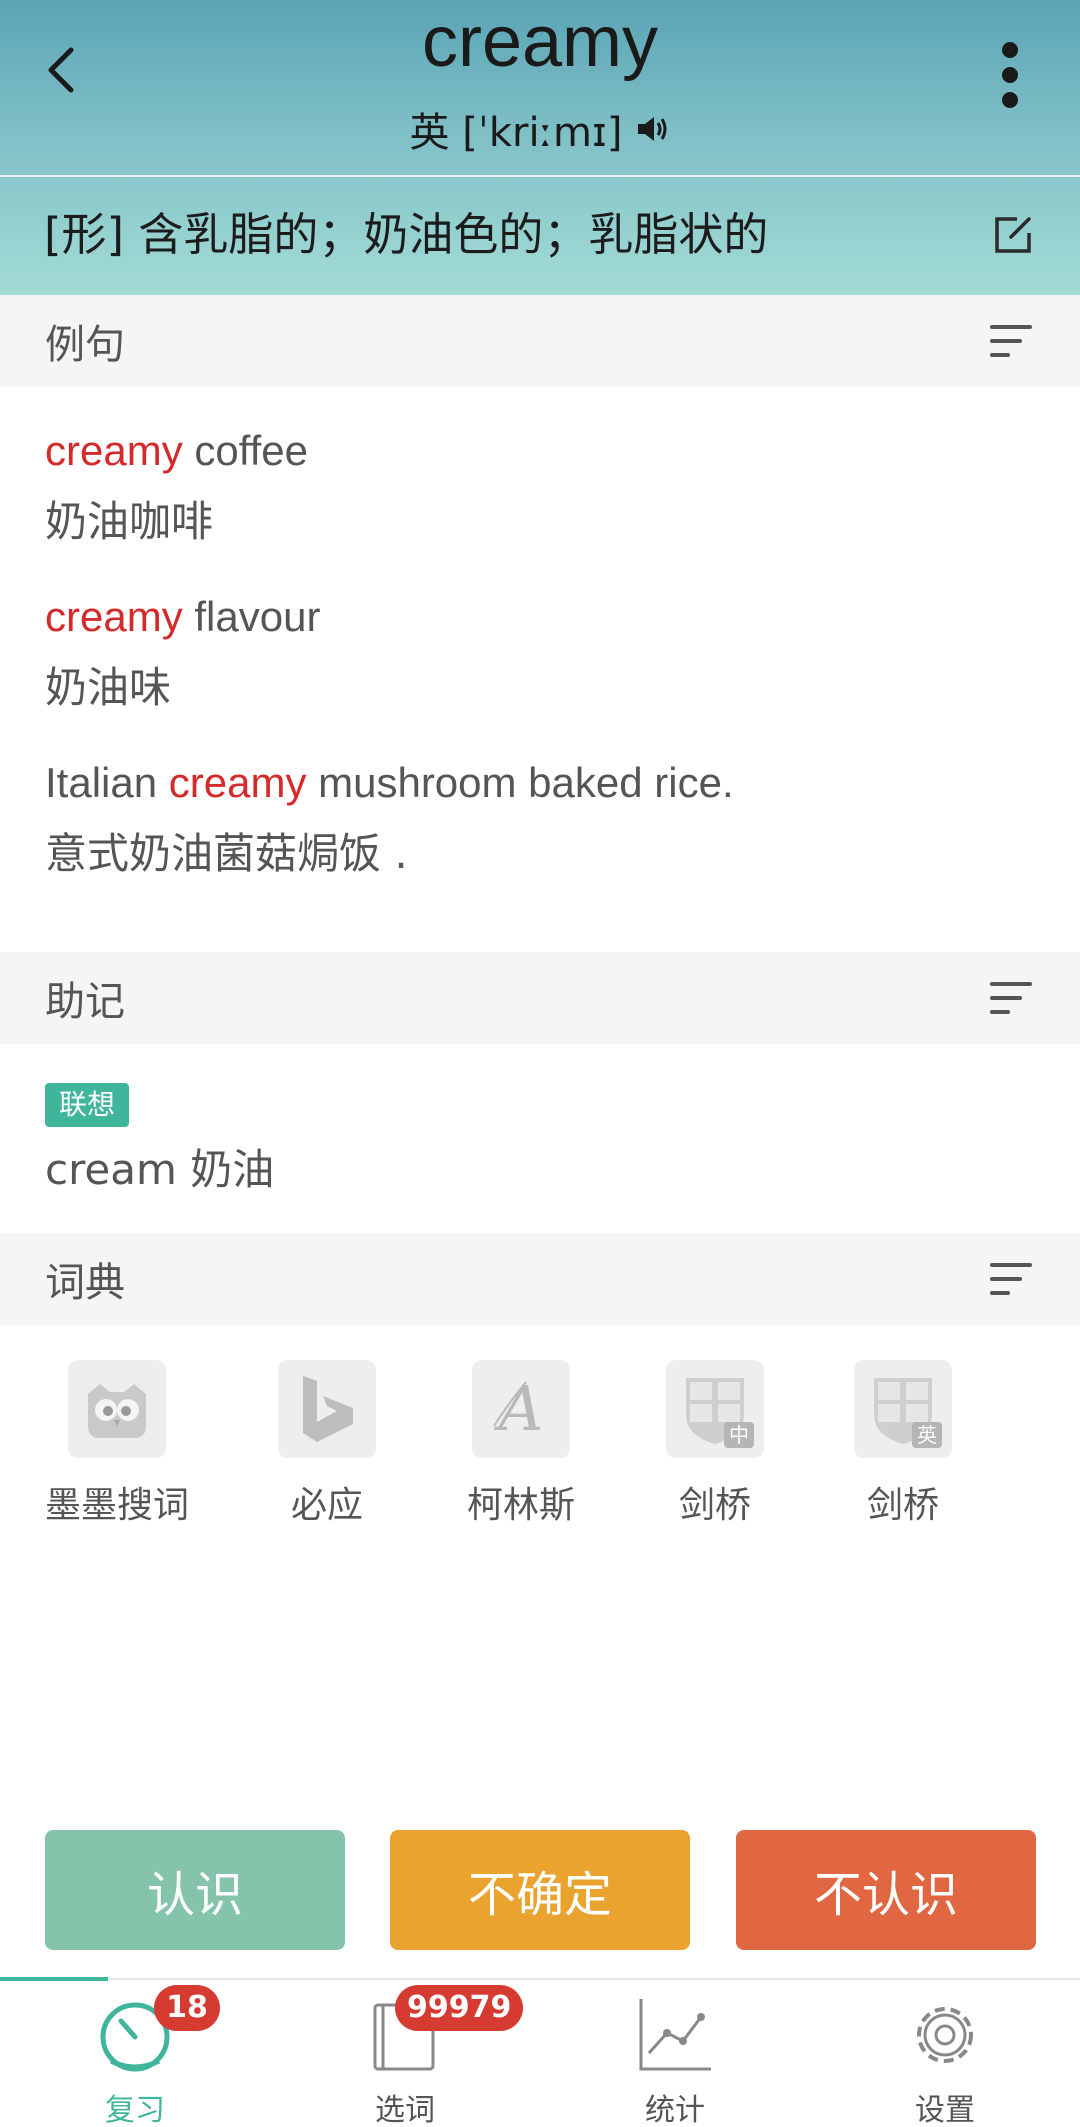  What do you see at coordinates (675, 2035) in the screenshot?
I see `chart-icon` at bounding box center [675, 2035].